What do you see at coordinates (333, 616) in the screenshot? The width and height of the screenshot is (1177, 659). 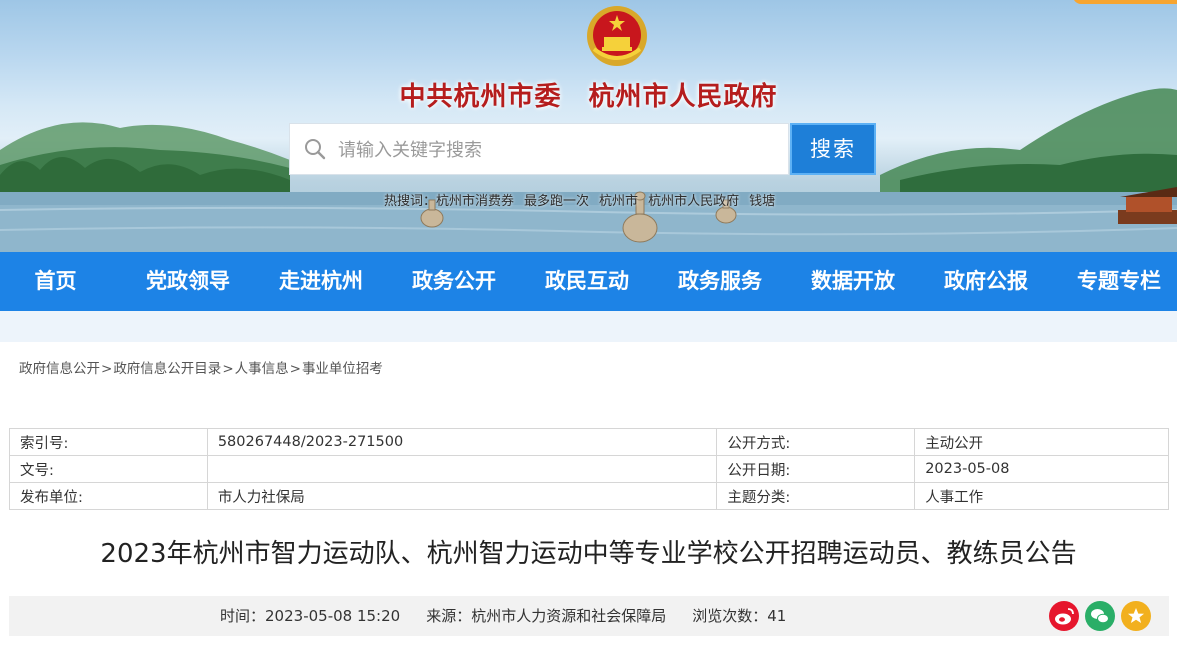 I see `publish-time: 2023-05-08 15:20` at bounding box center [333, 616].